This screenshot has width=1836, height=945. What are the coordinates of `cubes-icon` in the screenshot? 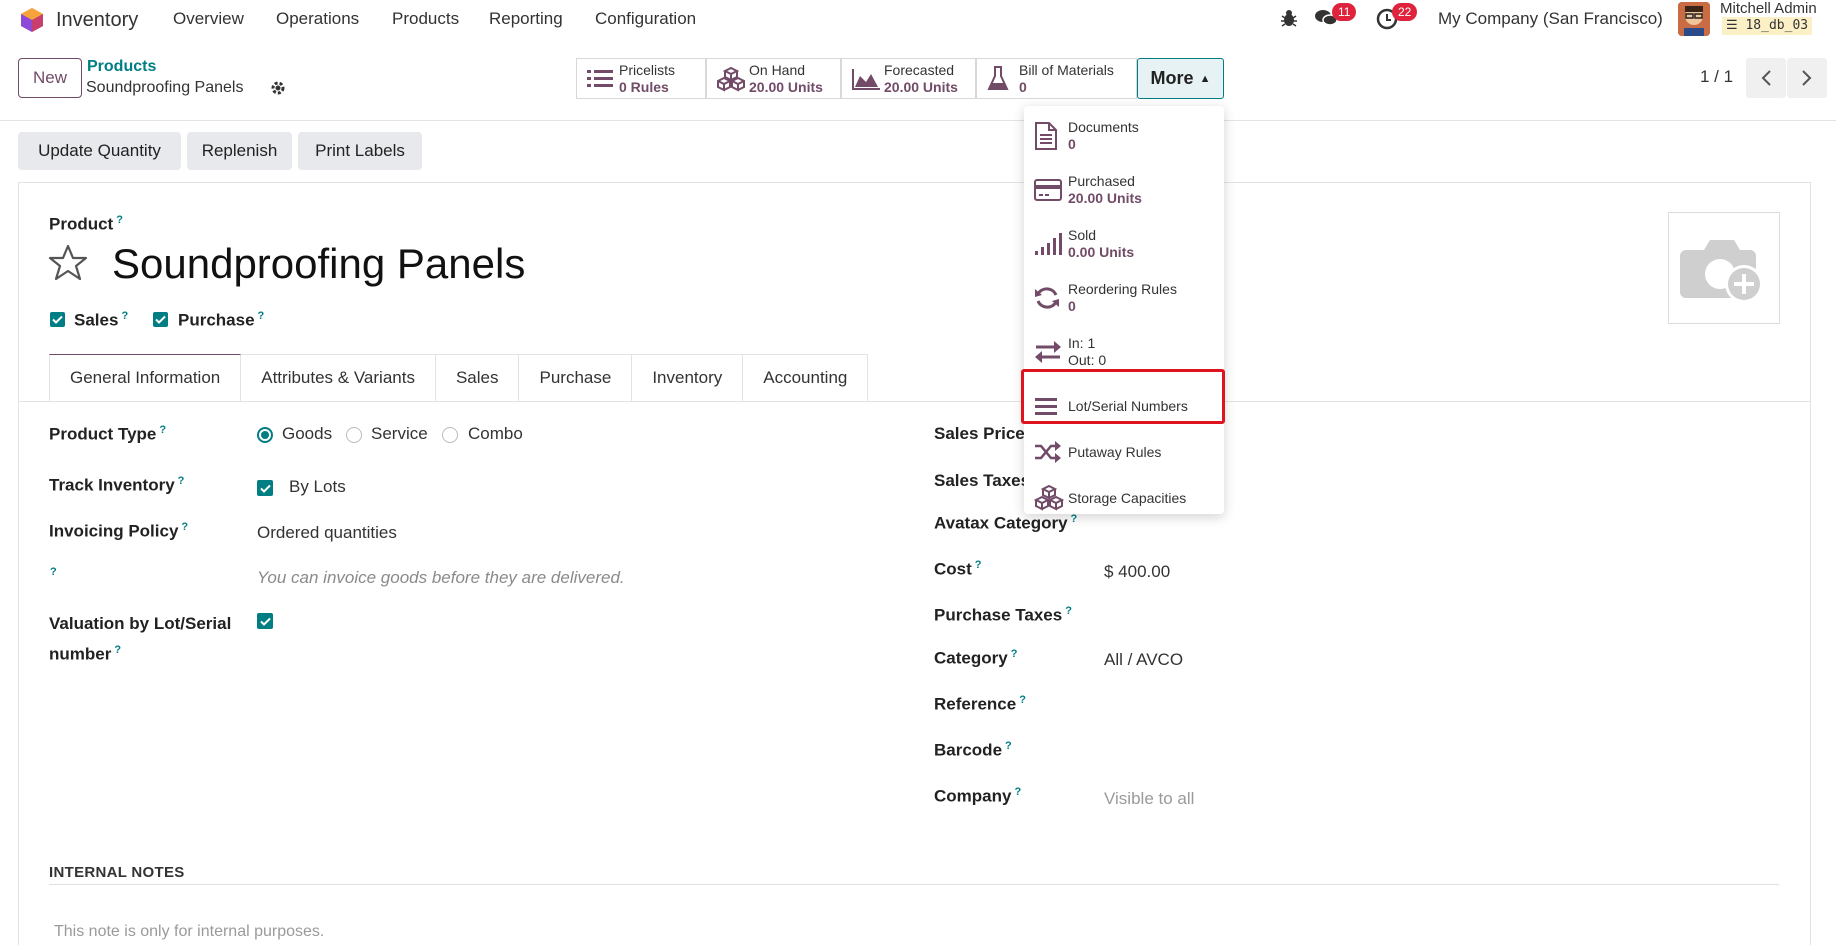 It's located at (1049, 498).